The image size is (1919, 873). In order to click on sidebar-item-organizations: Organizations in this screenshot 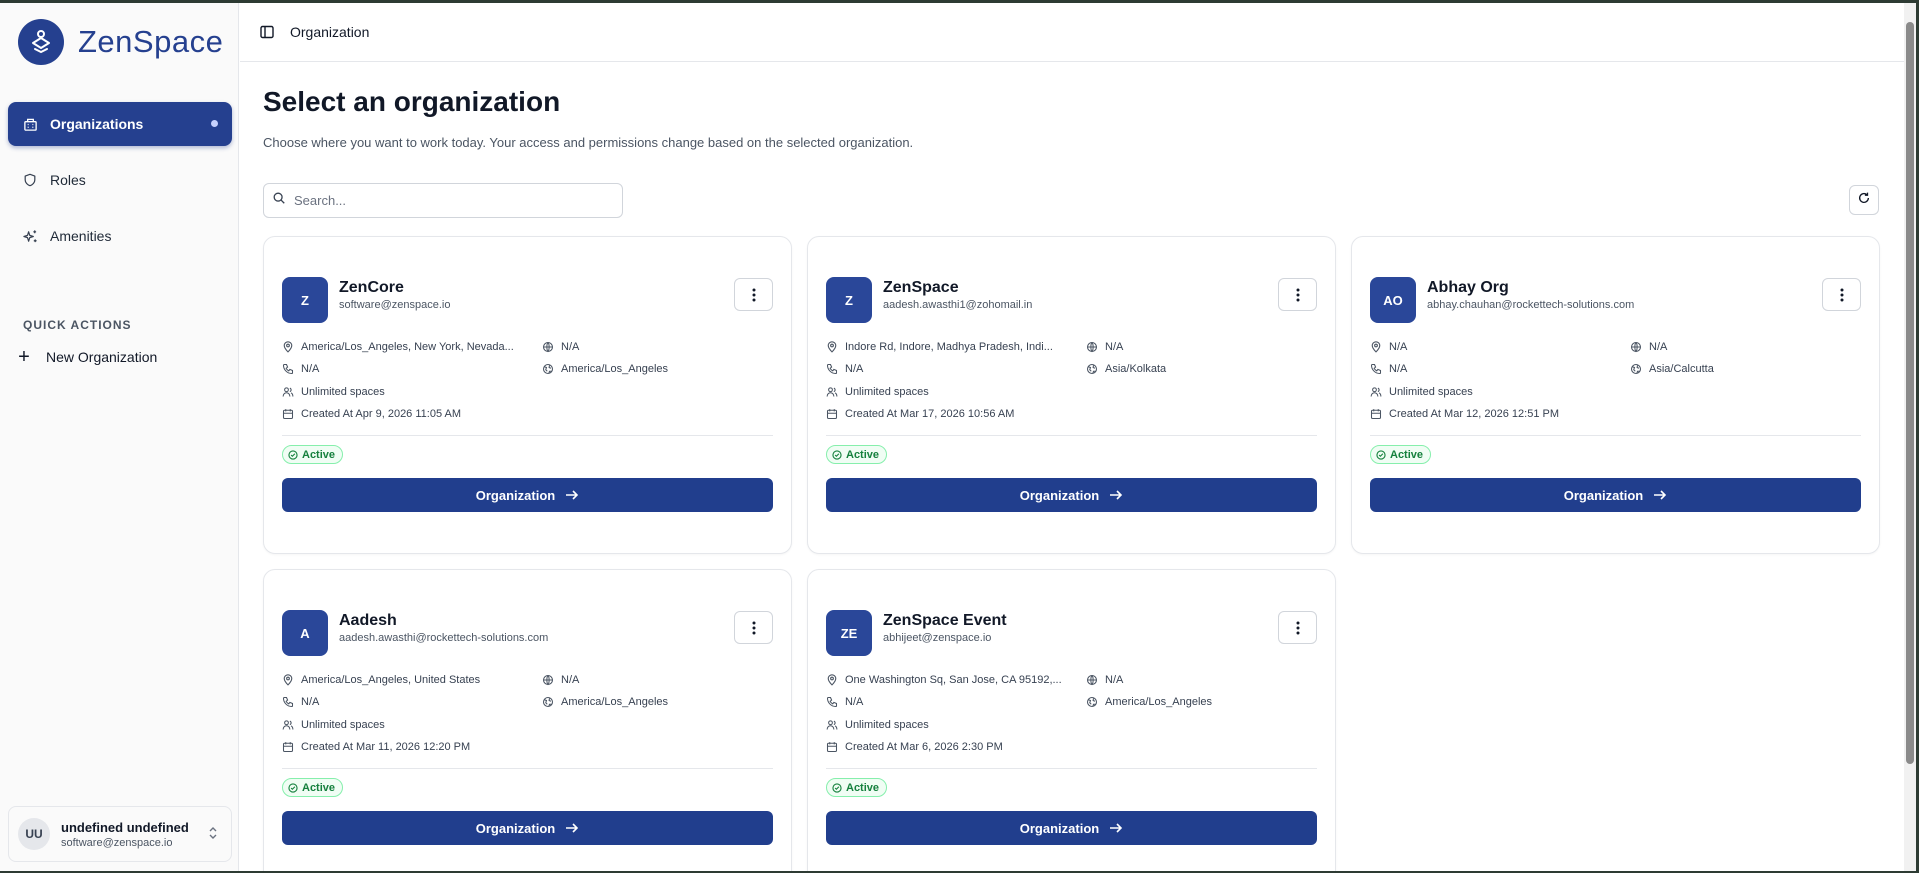, I will do `click(120, 124)`.